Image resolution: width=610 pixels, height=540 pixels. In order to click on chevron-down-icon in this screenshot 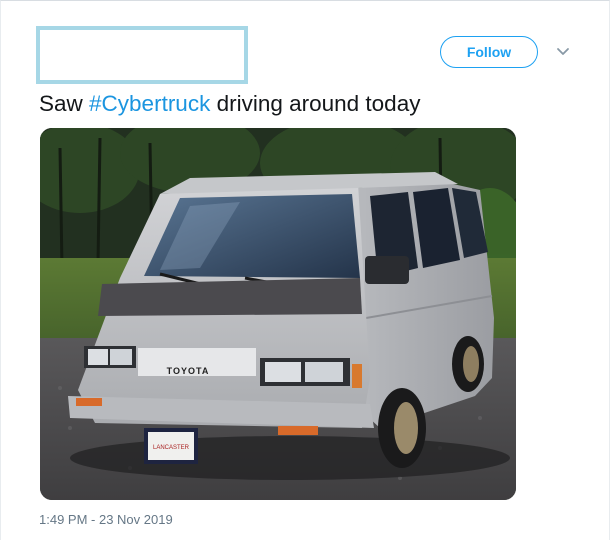, I will do `click(563, 52)`.